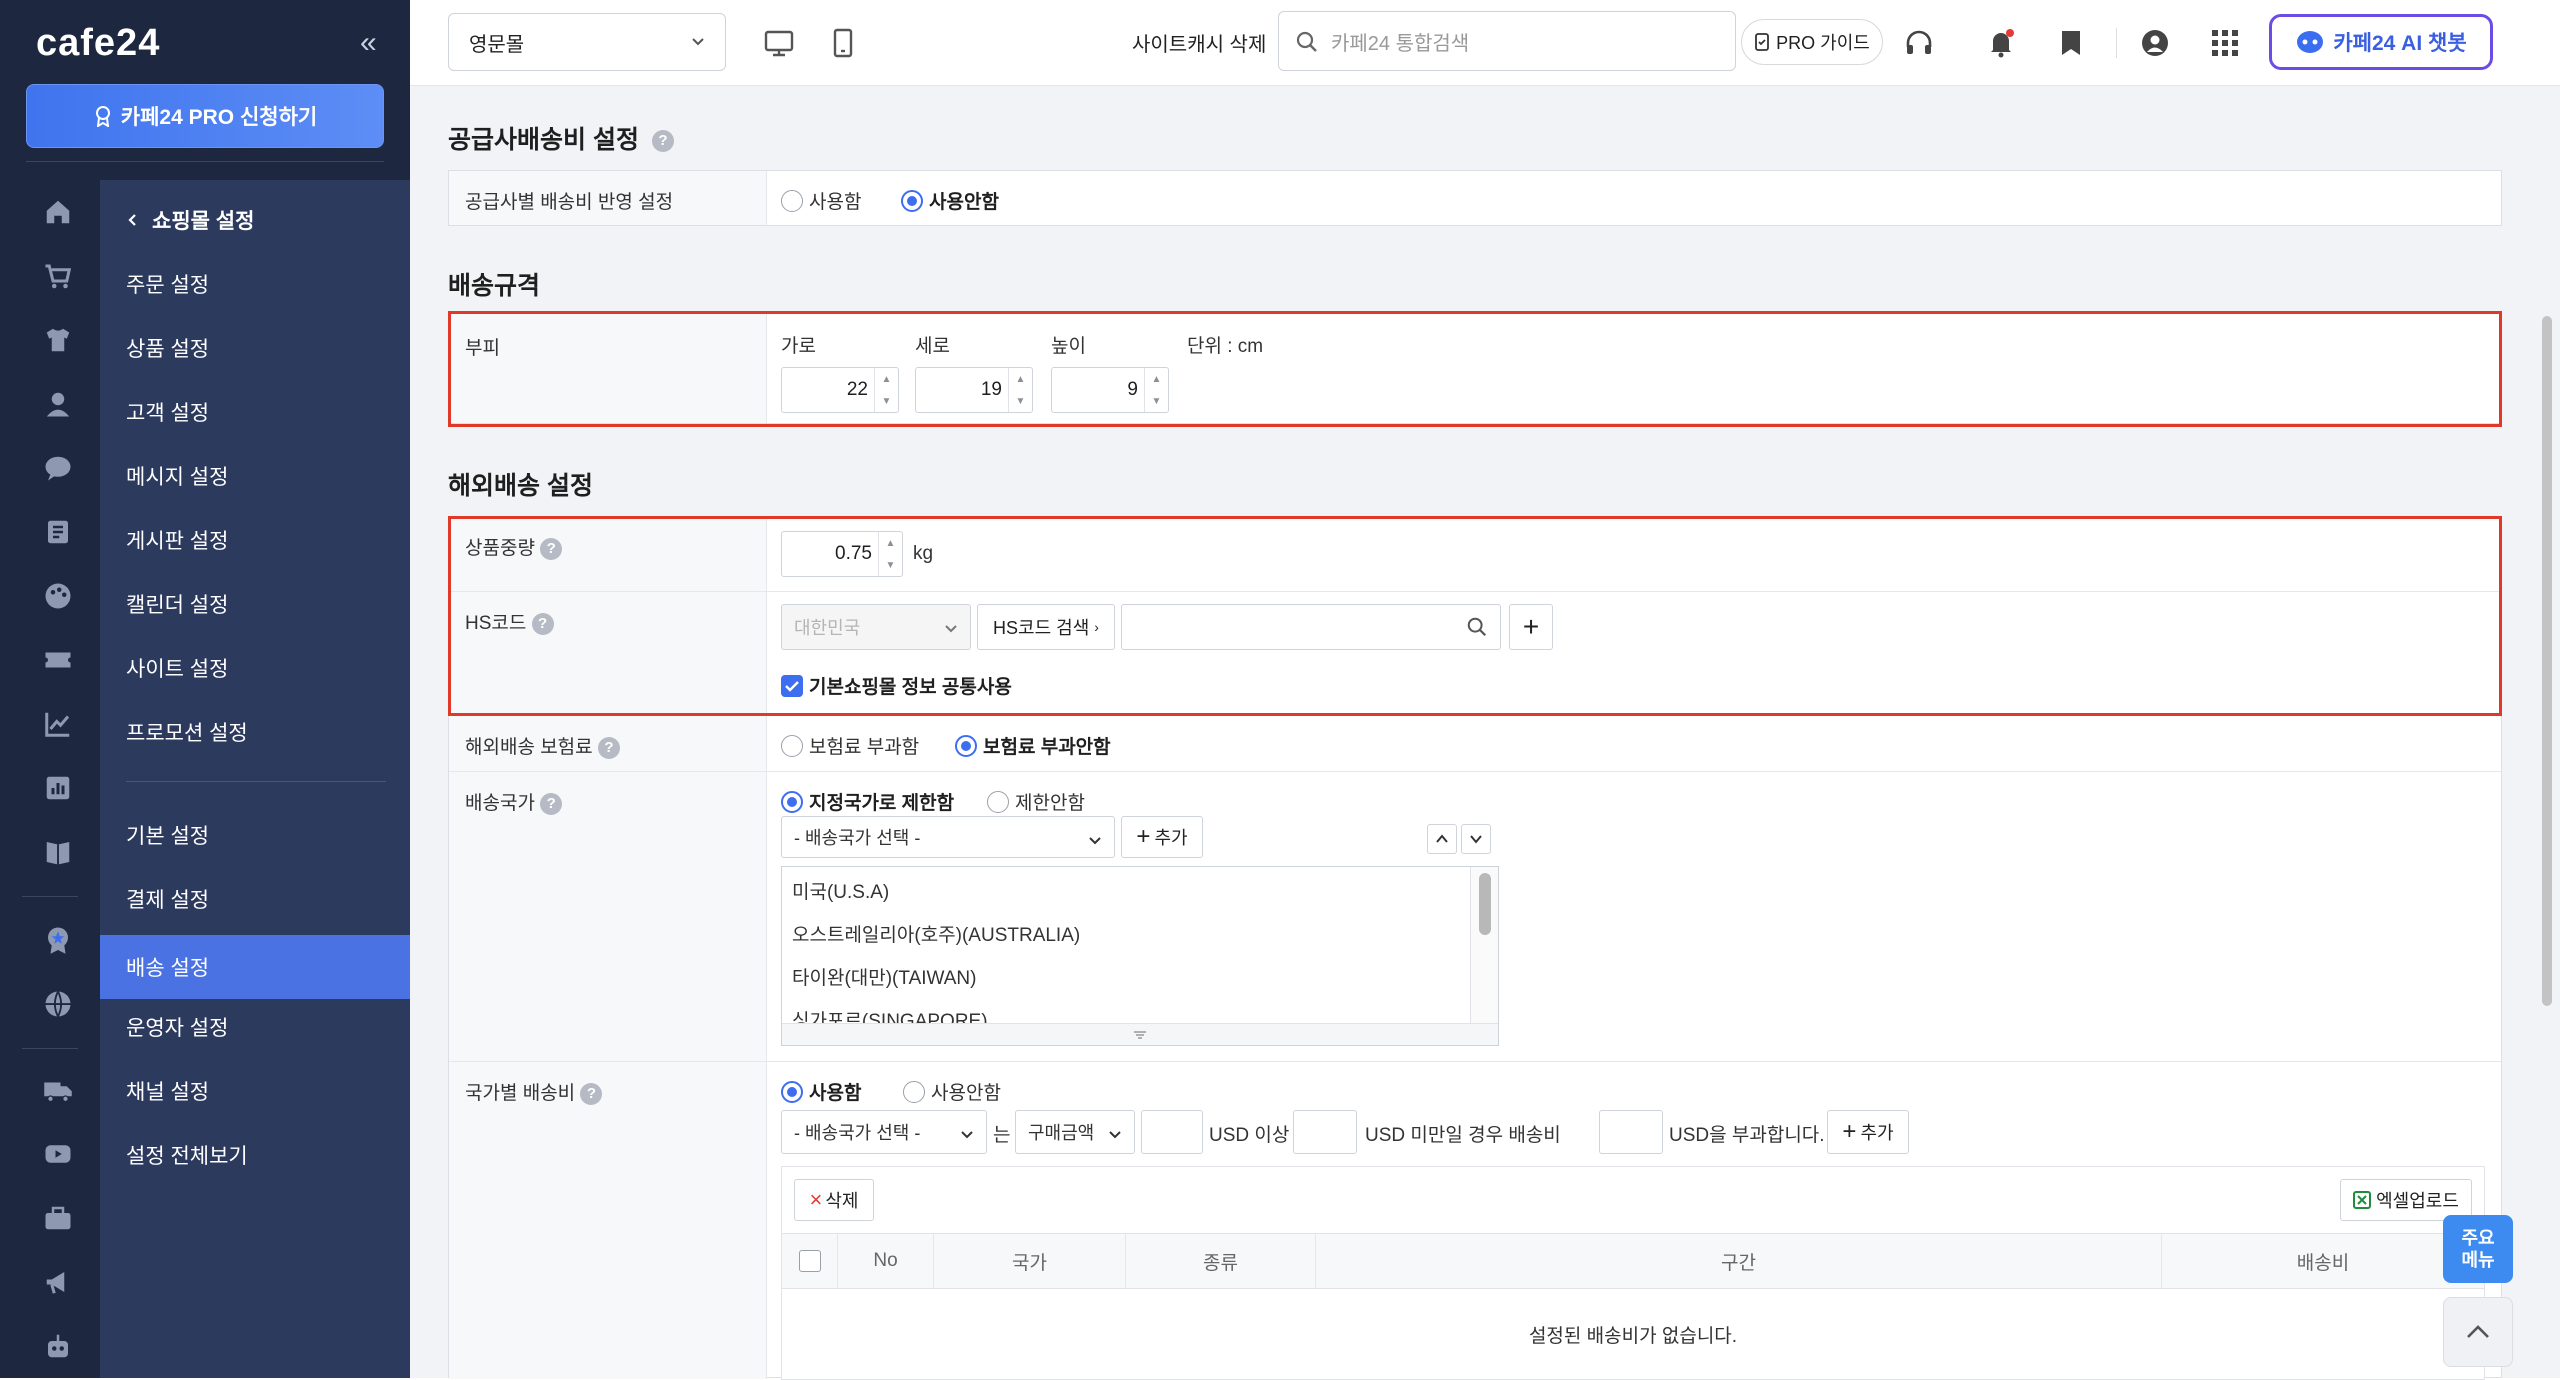 The width and height of the screenshot is (2560, 1380). Describe the element at coordinates (779, 43) in the screenshot. I see `desktop-icon` at that location.